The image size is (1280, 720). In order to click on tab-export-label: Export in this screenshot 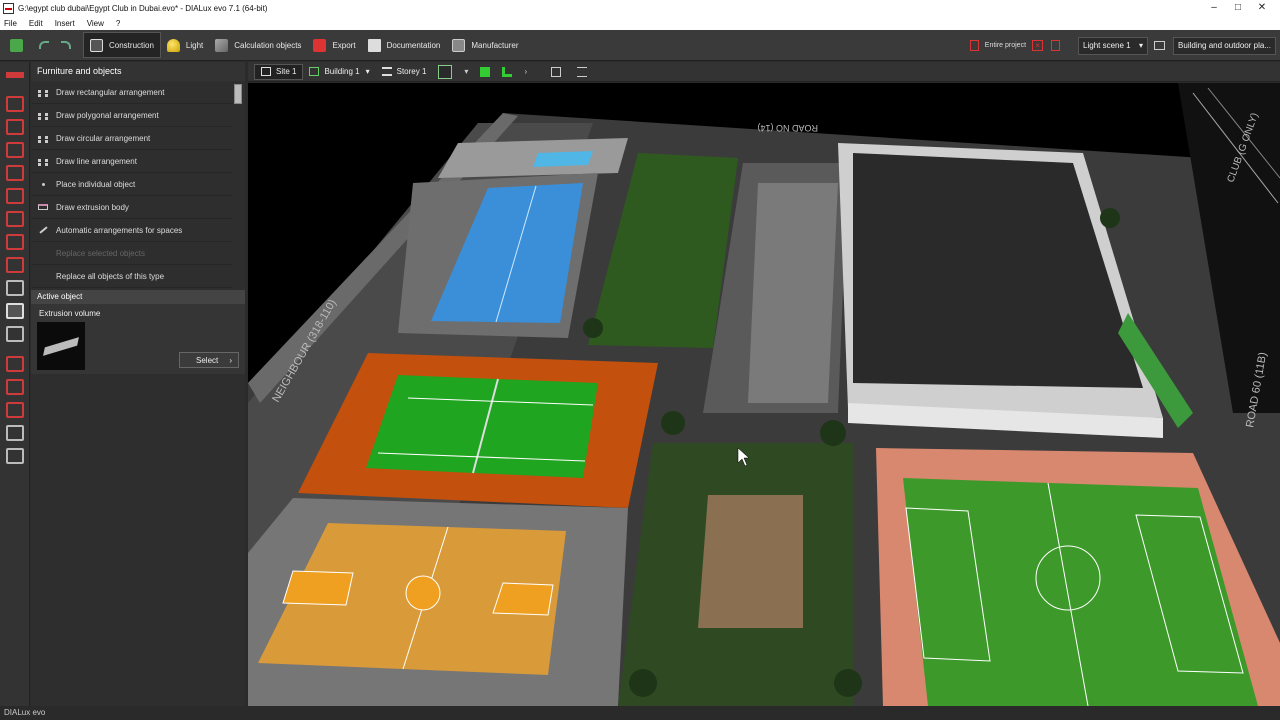, I will do `click(344, 45)`.